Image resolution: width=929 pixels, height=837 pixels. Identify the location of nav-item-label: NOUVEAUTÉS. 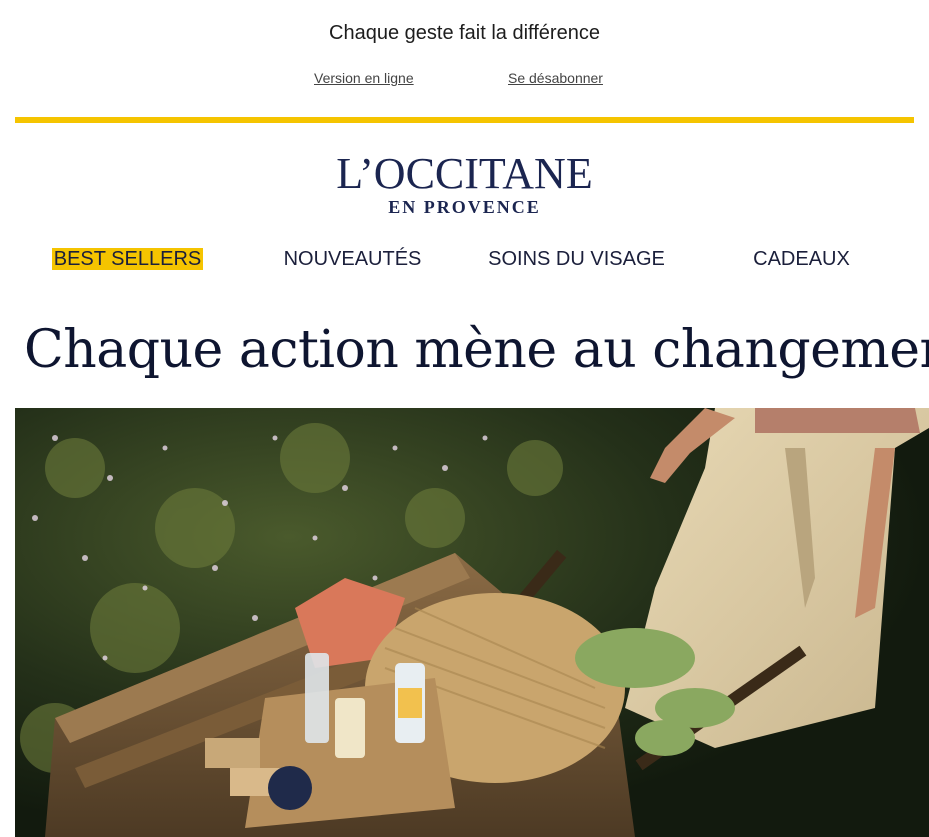
(352, 259).